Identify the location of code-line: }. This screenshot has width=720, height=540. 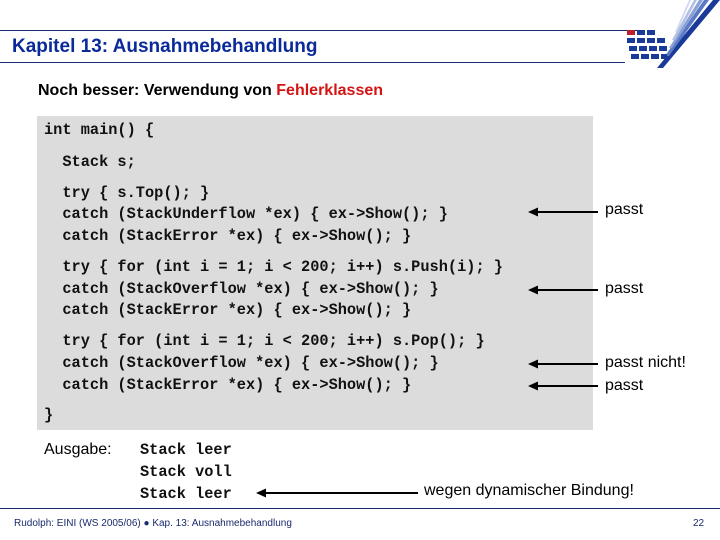
(49, 415).